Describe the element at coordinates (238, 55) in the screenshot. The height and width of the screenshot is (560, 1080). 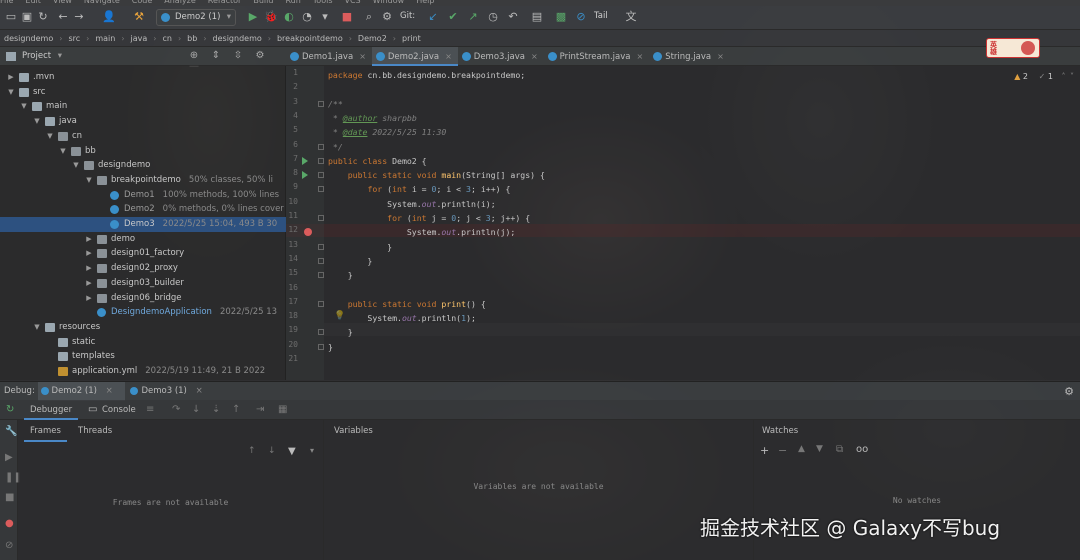
I see `expand-all-icon: ⇳` at that location.